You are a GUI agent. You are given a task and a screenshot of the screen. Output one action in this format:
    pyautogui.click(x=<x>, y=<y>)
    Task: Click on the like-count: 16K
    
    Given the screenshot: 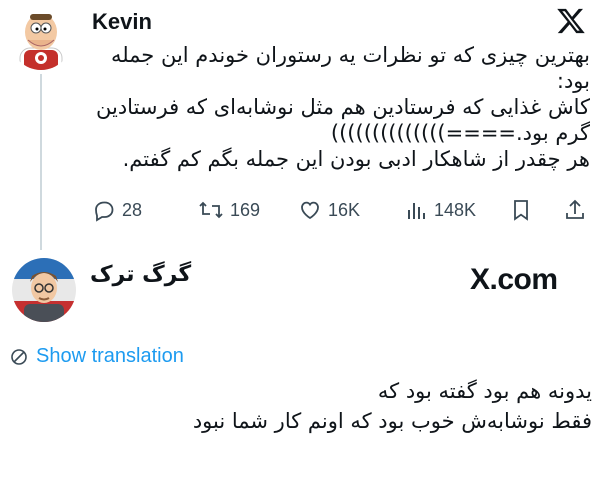 What is the action you would take?
    pyautogui.click(x=344, y=209)
    